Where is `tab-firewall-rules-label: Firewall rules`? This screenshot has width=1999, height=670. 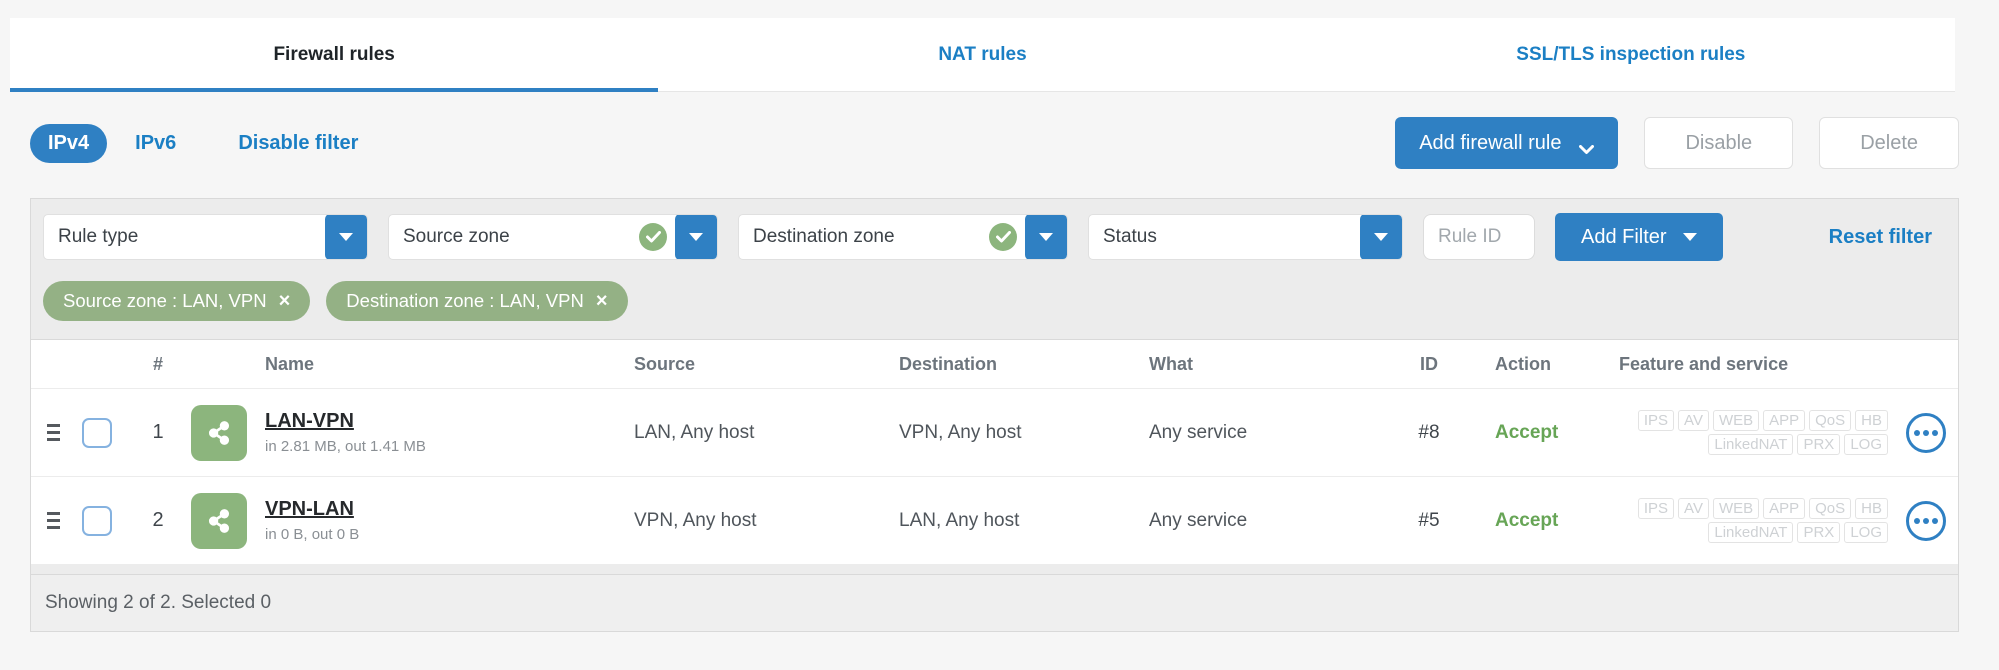
tab-firewall-rules-label: Firewall rules is located at coordinates (334, 54).